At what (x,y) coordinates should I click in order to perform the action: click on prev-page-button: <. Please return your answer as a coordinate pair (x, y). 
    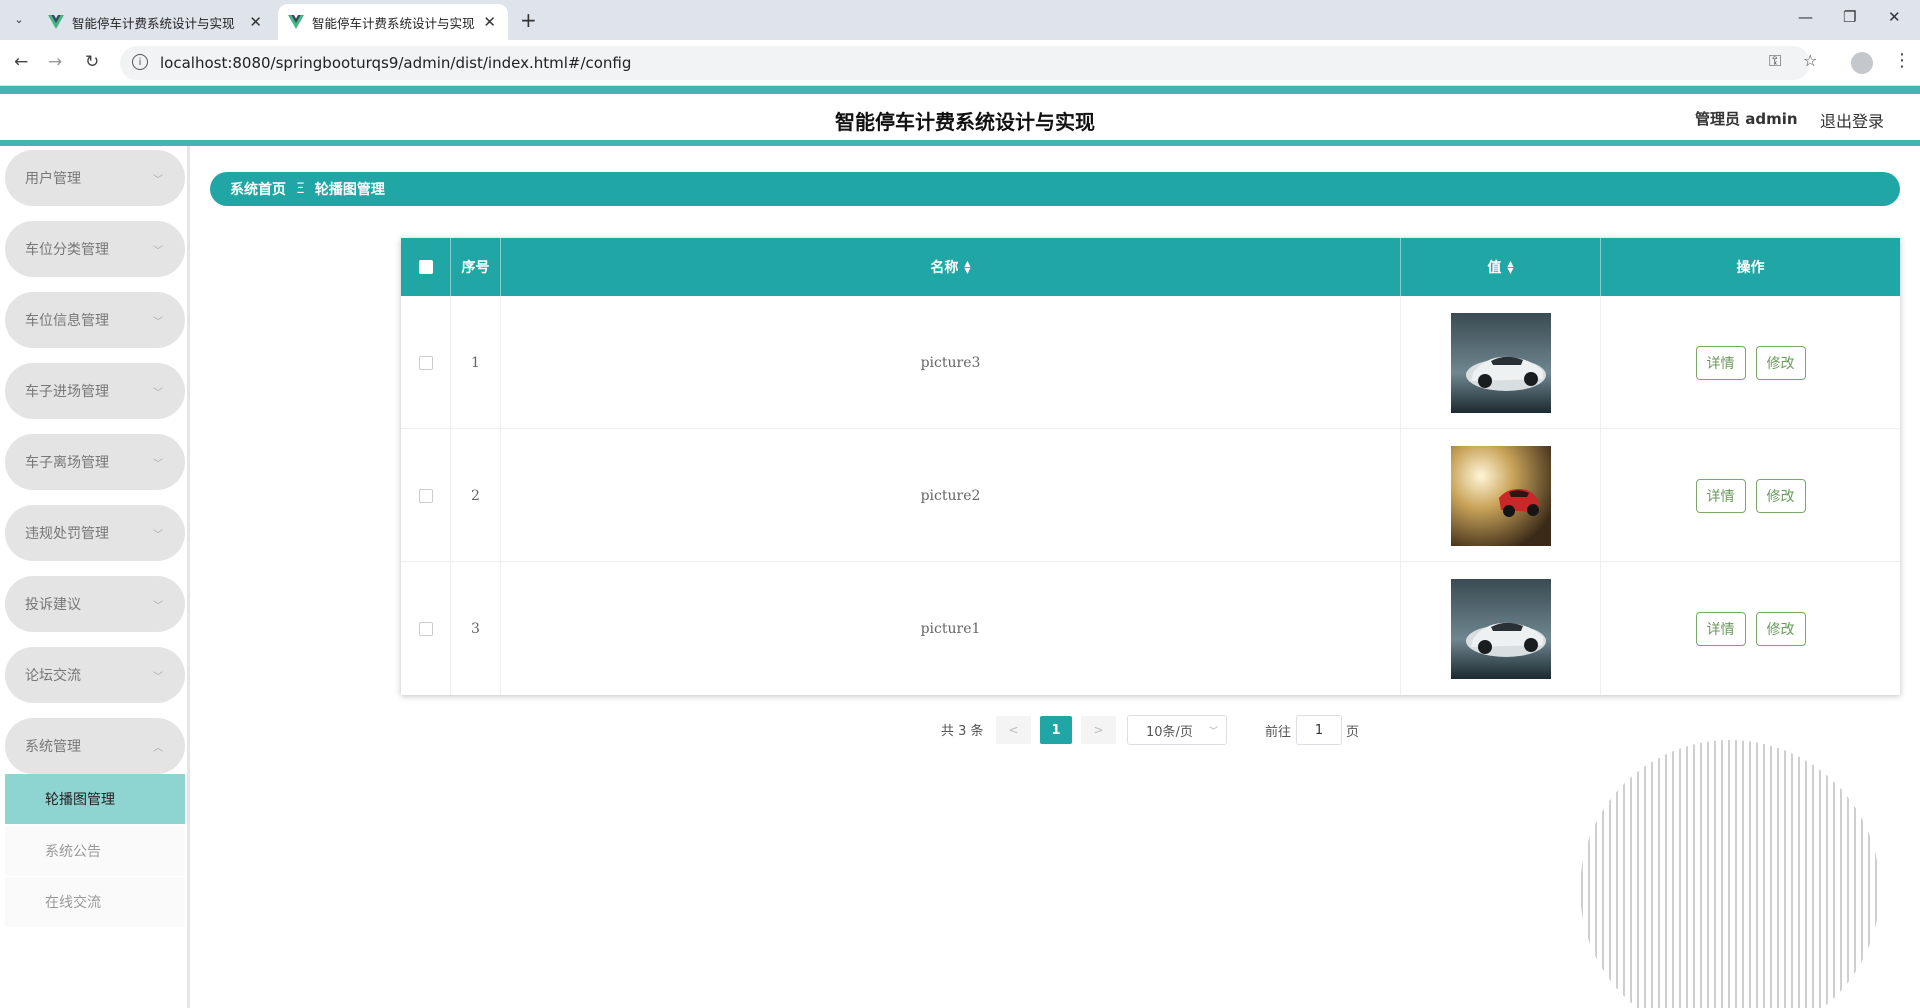
    Looking at the image, I should click on (1013, 730).